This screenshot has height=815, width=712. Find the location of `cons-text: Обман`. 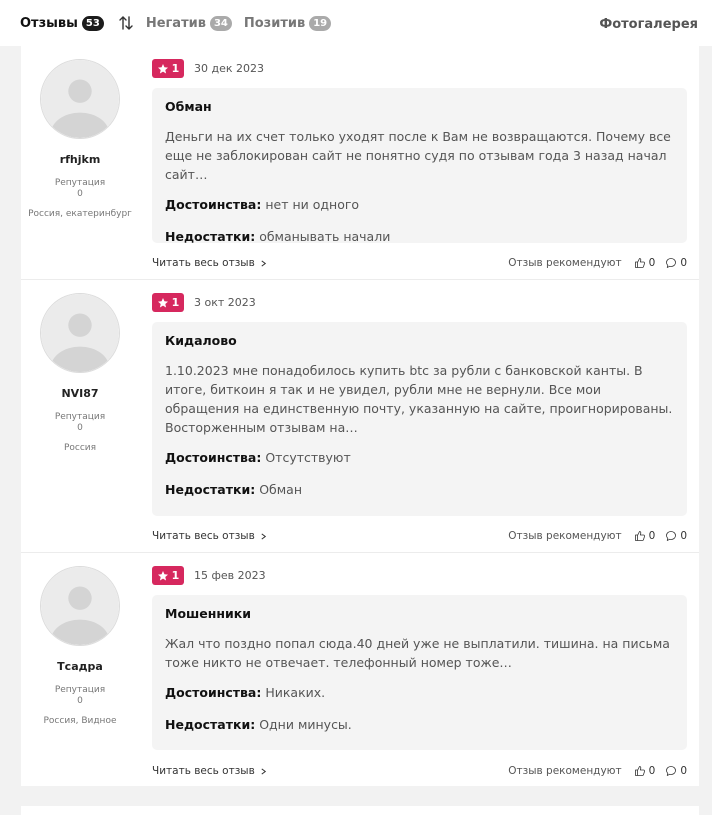

cons-text: Обман is located at coordinates (280, 489).